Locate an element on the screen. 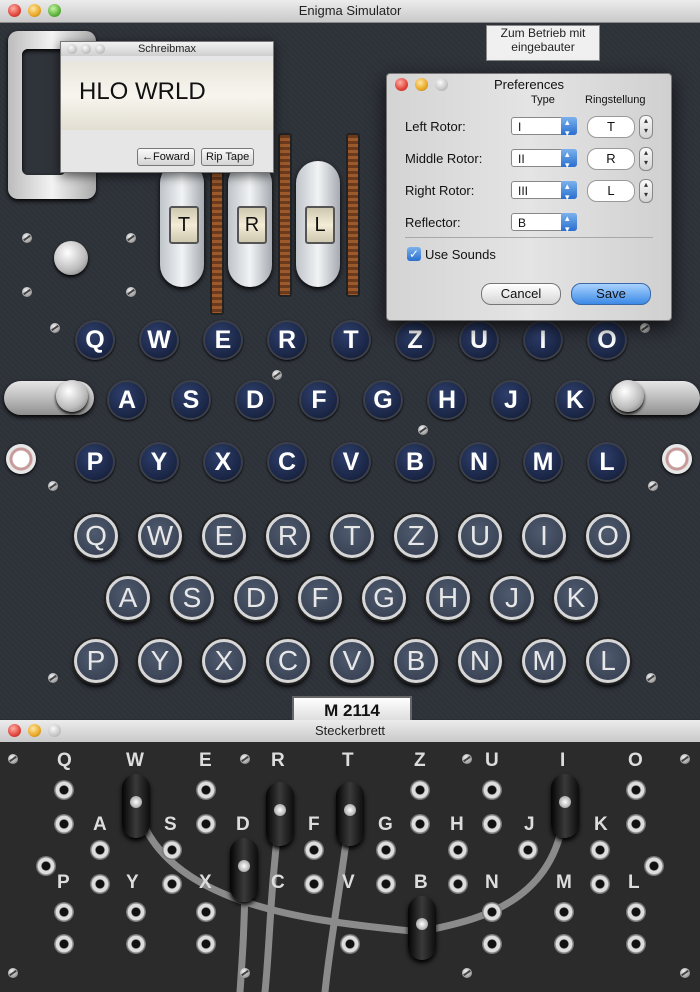 The height and width of the screenshot is (992, 700). key-i: I is located at coordinates (544, 536).